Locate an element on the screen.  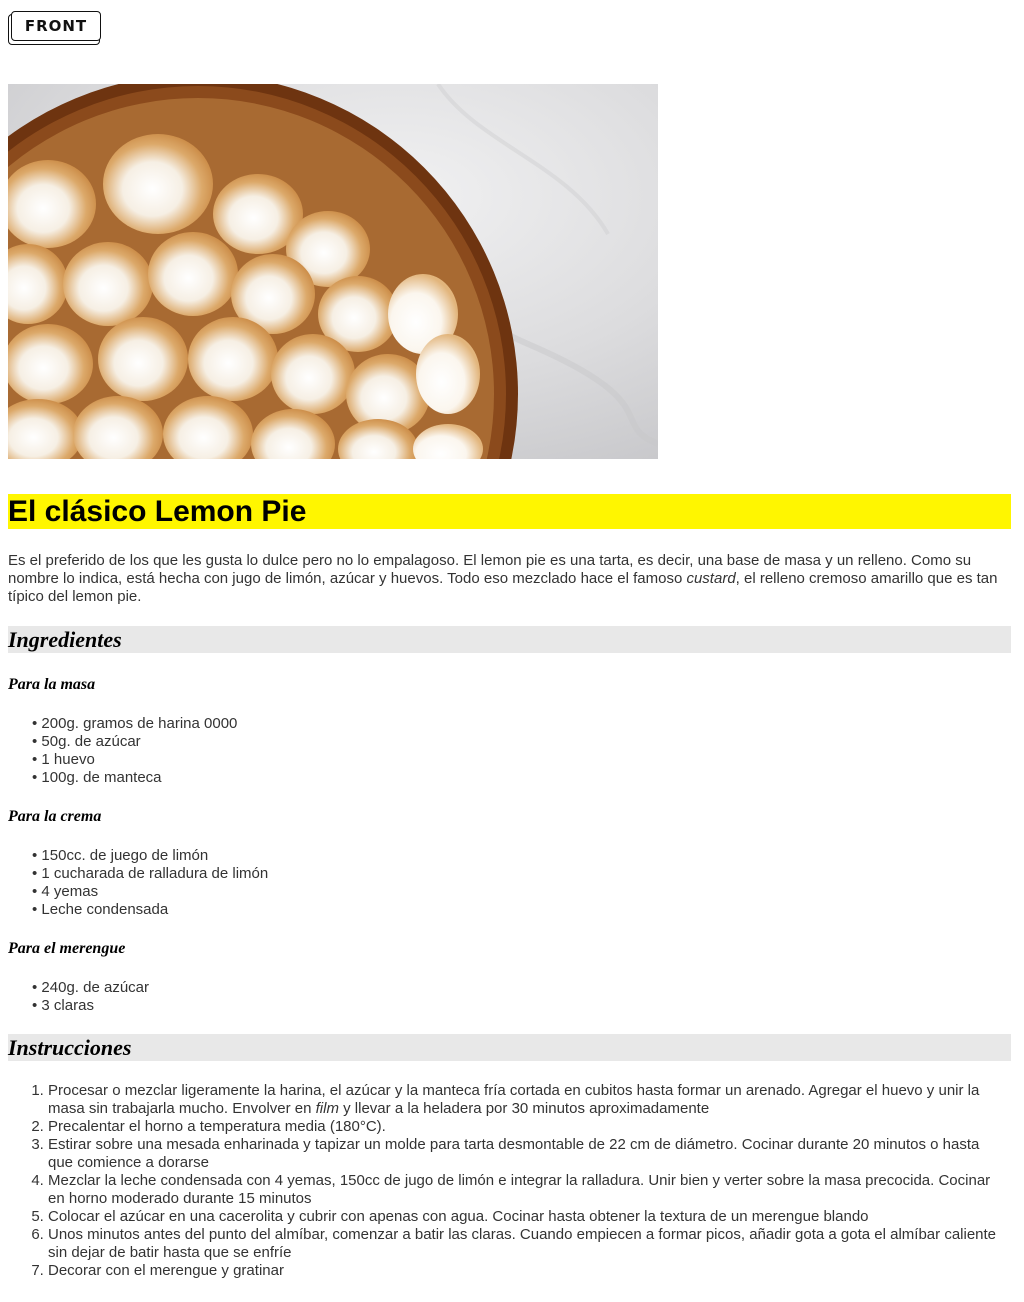
list-item: 240g. de azúcar is located at coordinates (90, 988).